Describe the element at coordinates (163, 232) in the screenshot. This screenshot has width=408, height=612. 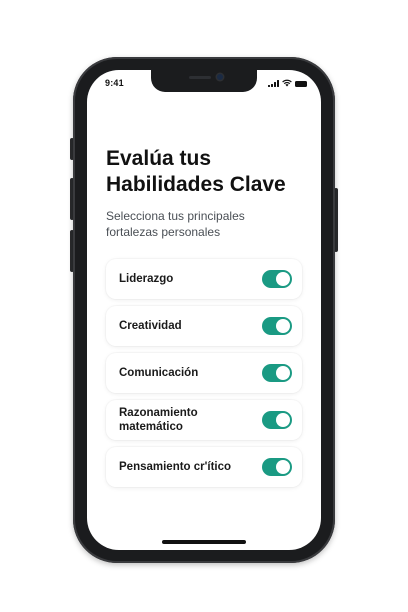
I see `subtitle-line-2: fortalezas personales` at that location.